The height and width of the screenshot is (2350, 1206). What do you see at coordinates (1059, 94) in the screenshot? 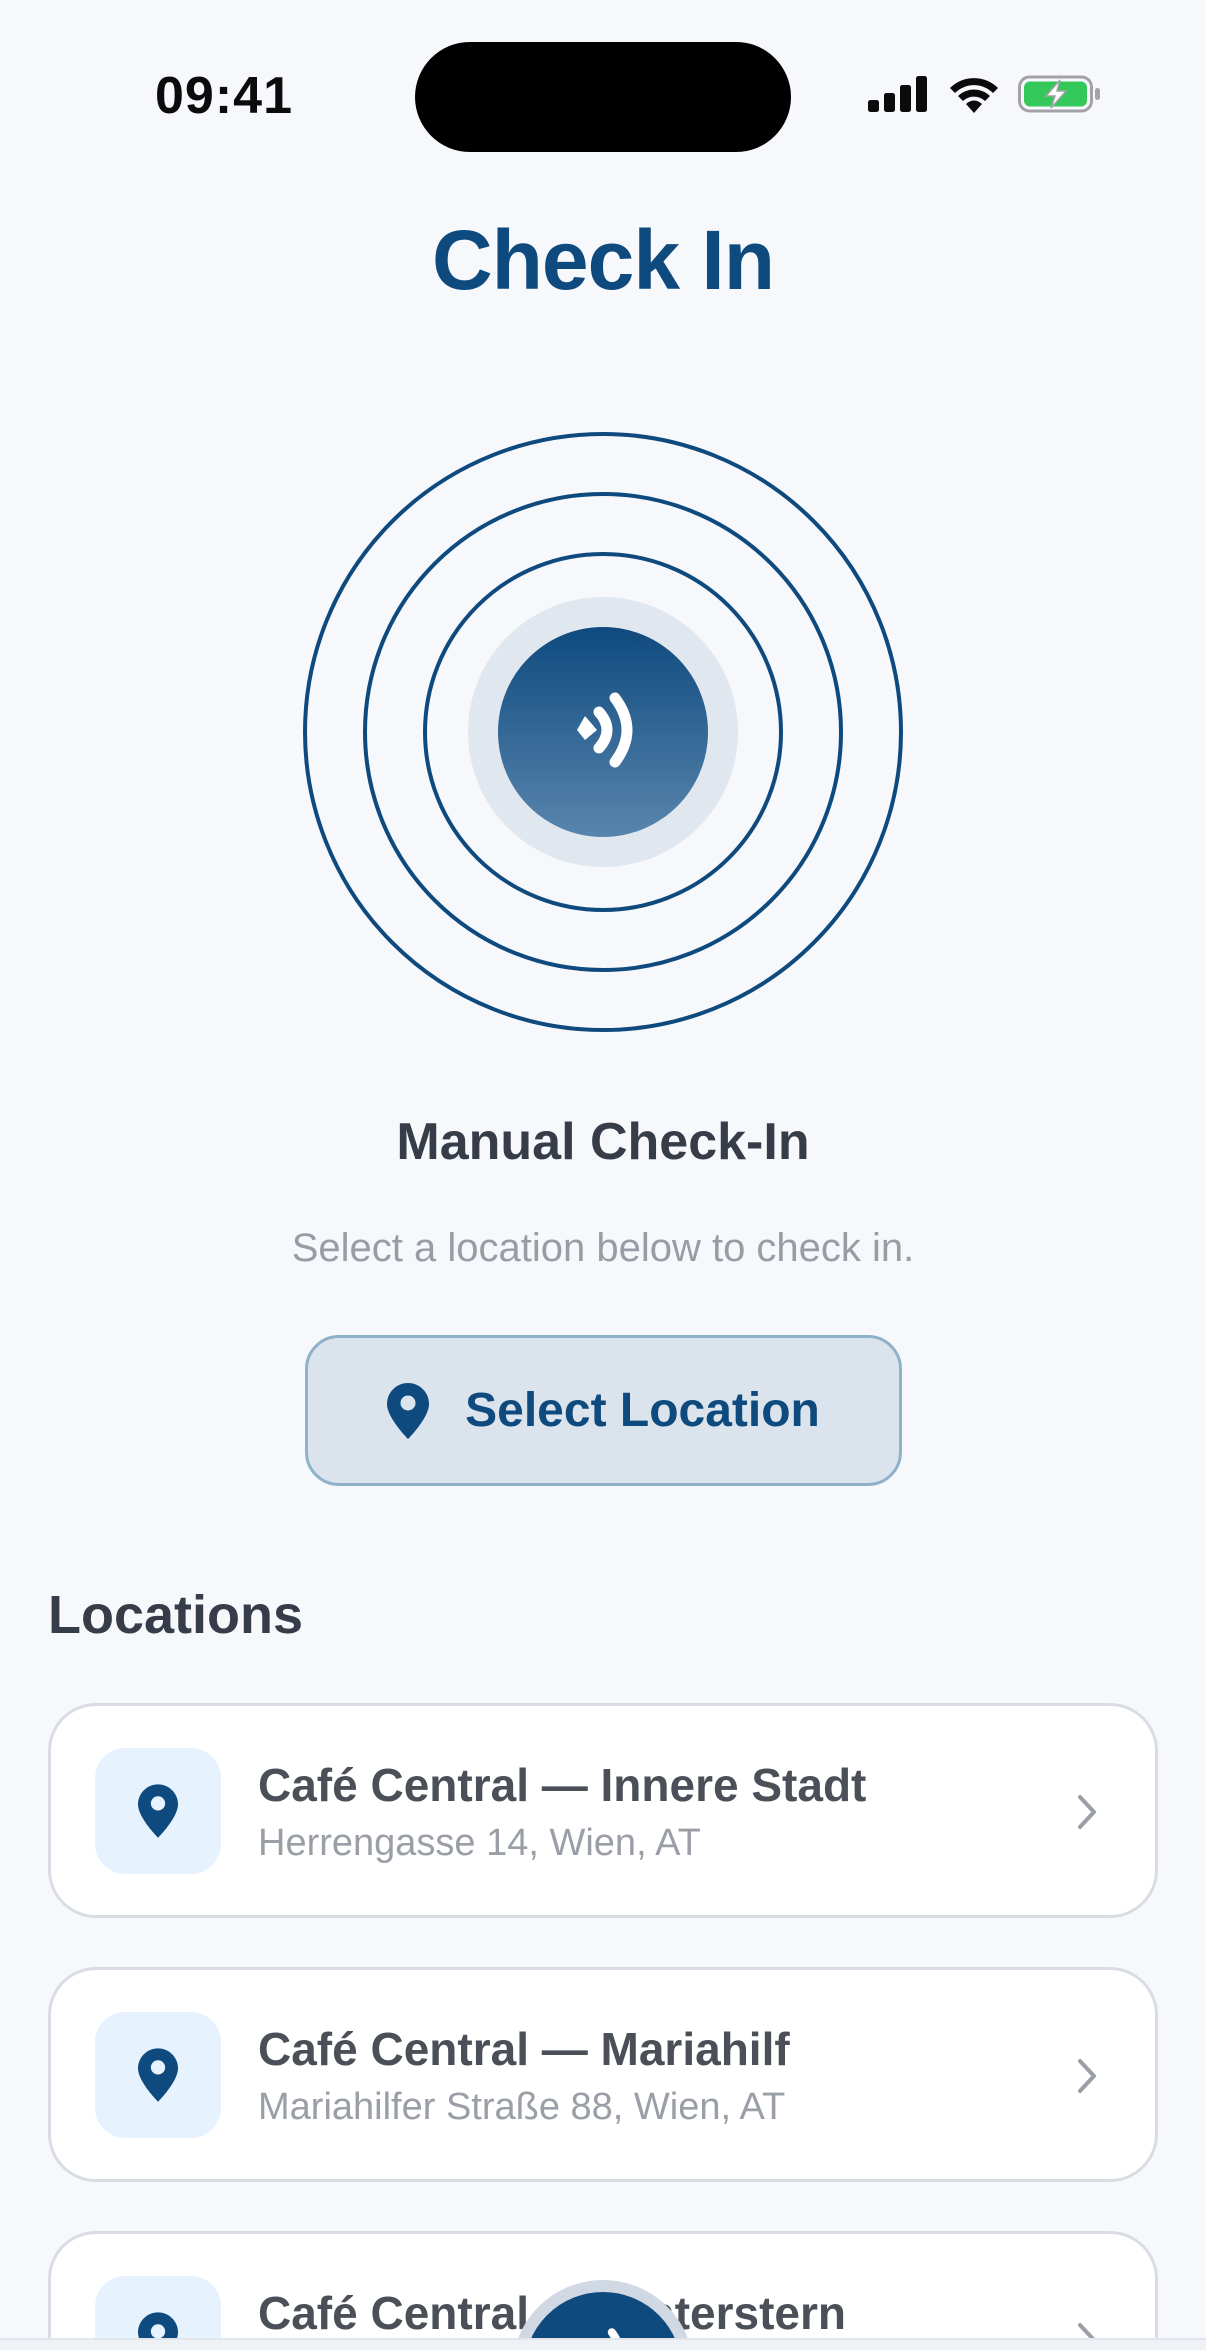
I see `battery-charging-icon` at bounding box center [1059, 94].